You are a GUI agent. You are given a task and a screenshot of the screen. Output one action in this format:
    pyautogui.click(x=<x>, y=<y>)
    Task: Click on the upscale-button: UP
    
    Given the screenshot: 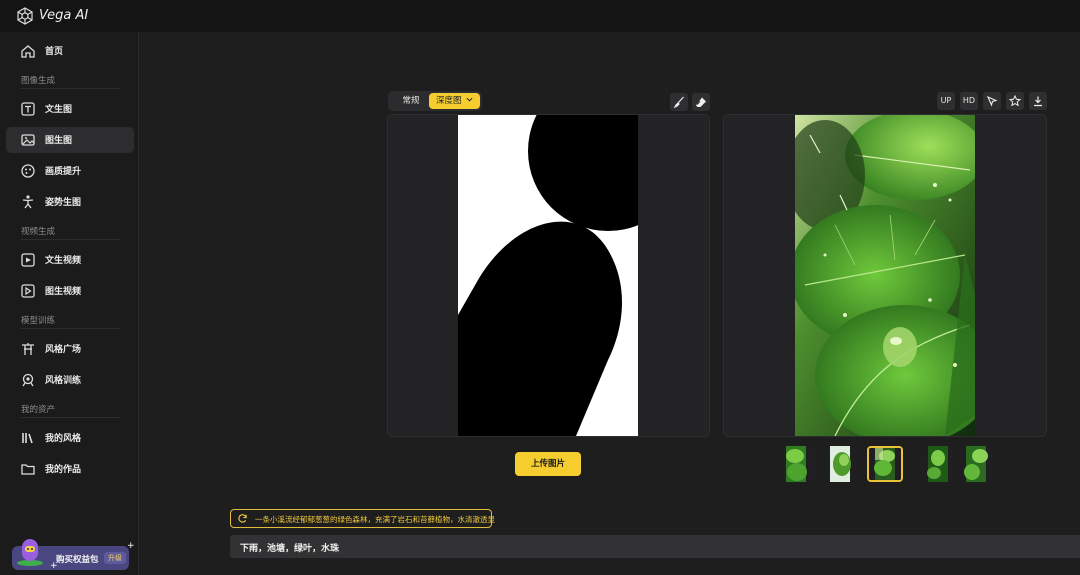 What is the action you would take?
    pyautogui.click(x=946, y=101)
    